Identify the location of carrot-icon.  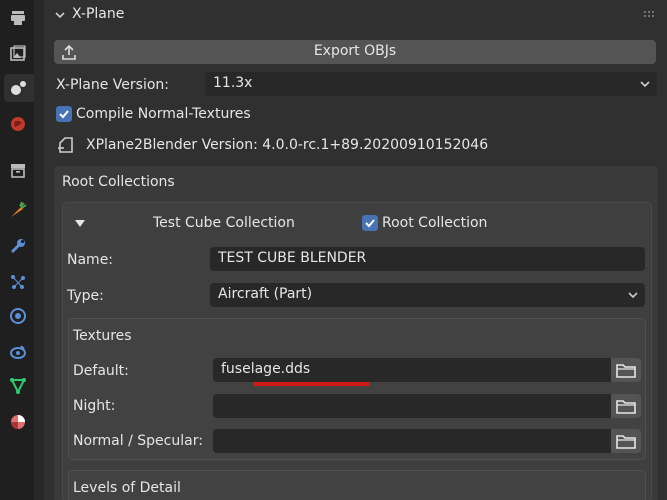
(19, 209).